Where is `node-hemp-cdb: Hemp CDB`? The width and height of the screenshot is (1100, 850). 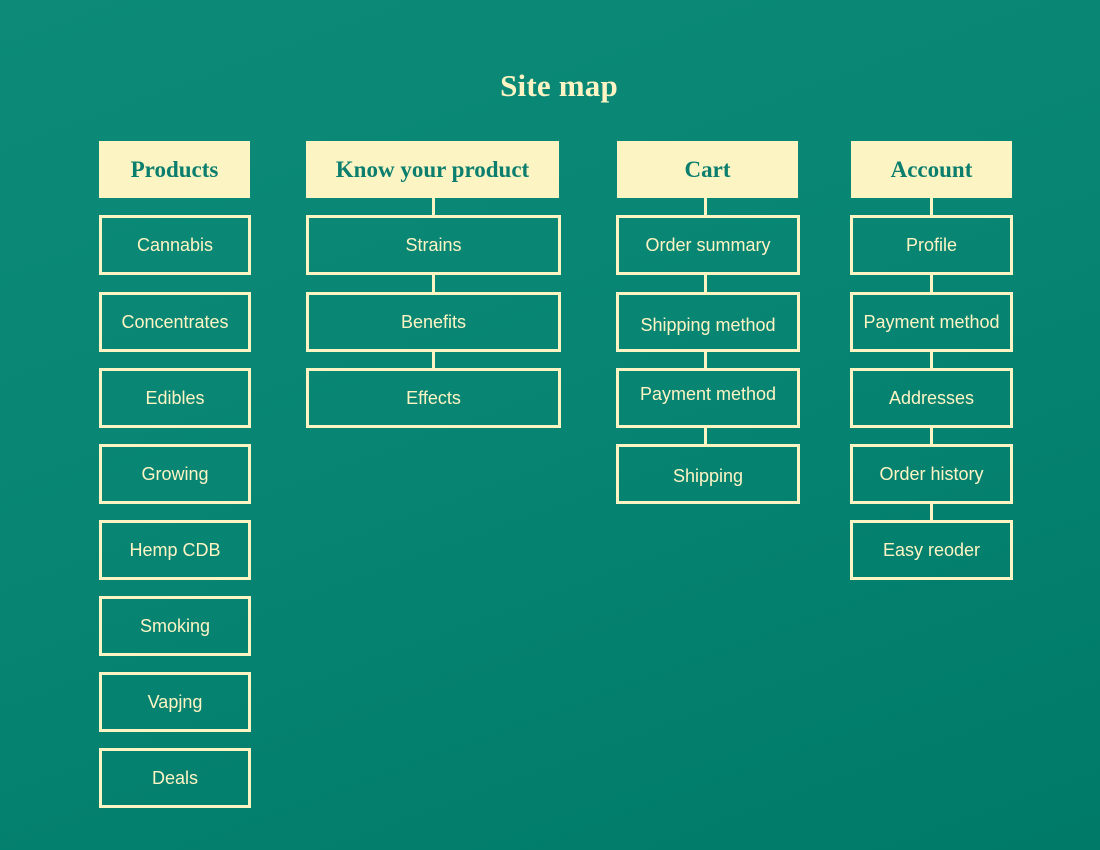
node-hemp-cdb: Hemp CDB is located at coordinates (175, 550).